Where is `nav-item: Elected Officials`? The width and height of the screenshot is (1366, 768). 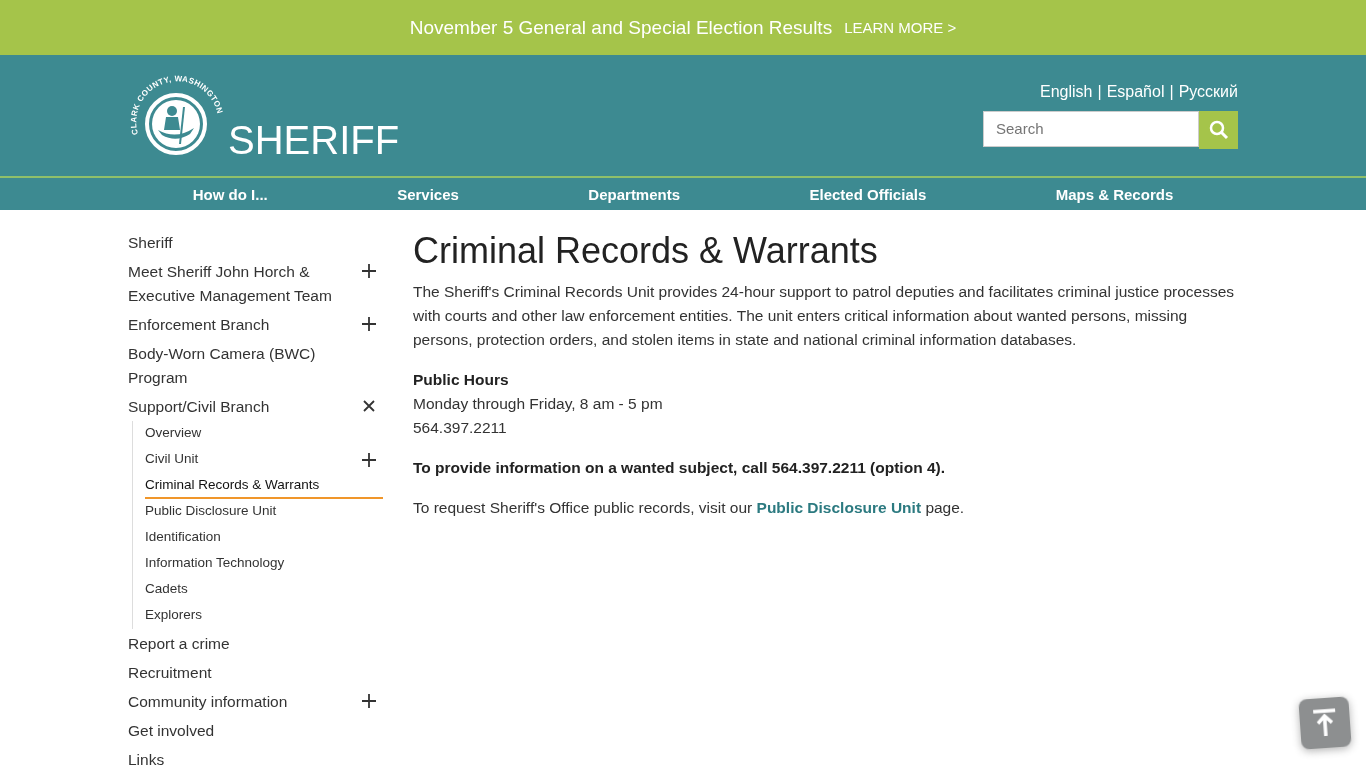
nav-item: Elected Officials is located at coordinates (868, 194).